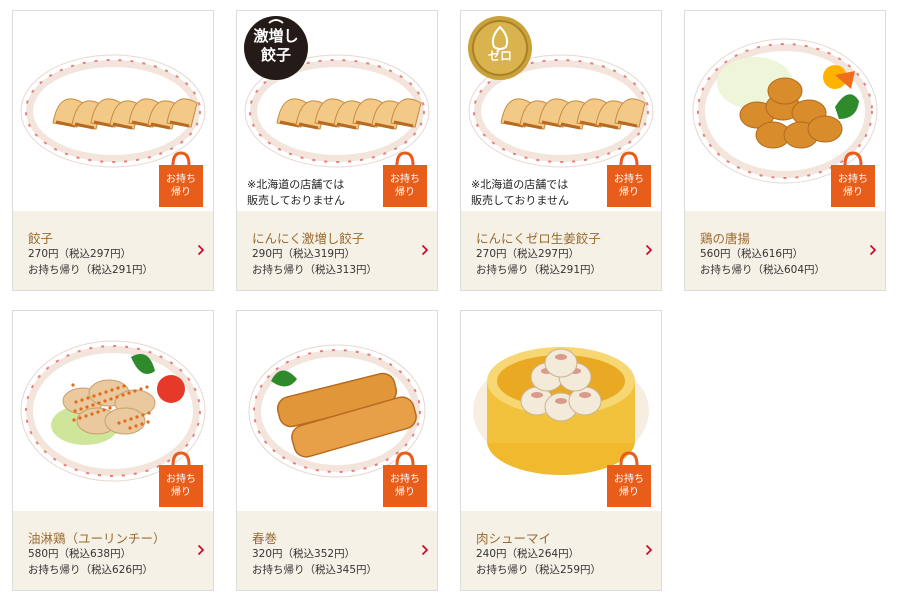  I want to click on badge-label: ゼロ, so click(499, 56).